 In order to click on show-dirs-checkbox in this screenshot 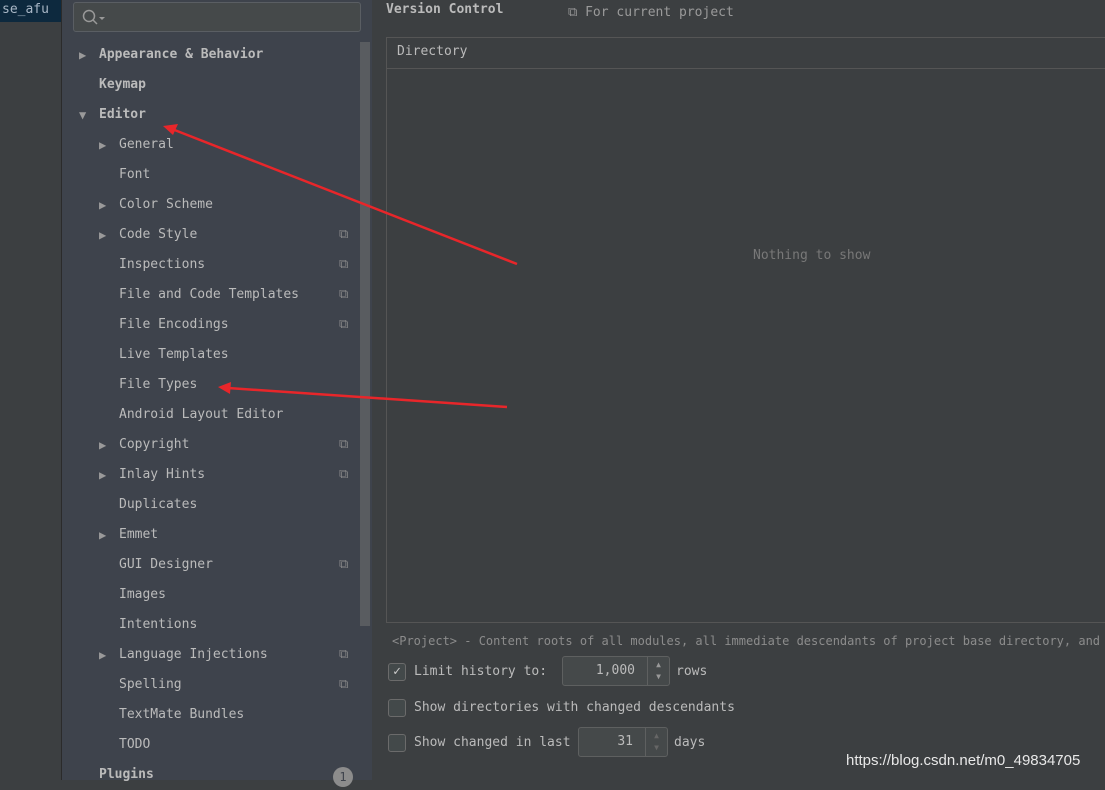, I will do `click(397, 708)`.